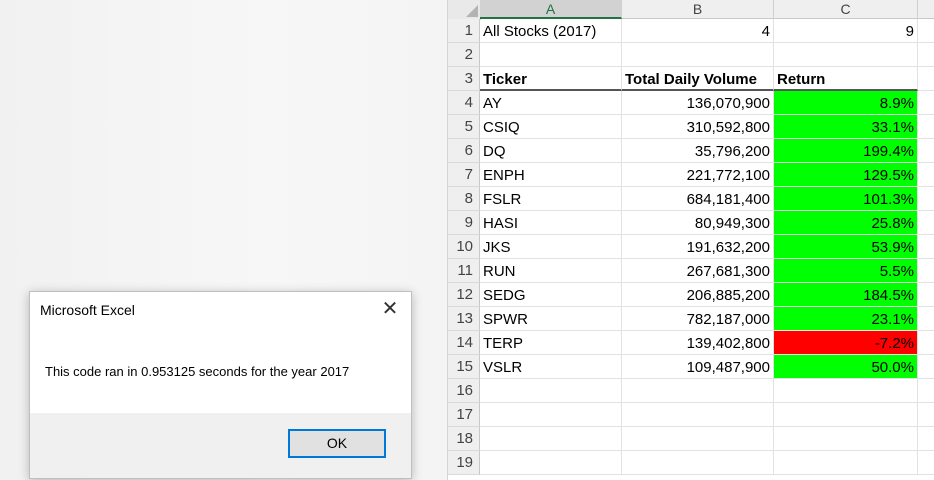  Describe the element at coordinates (464, 367) in the screenshot. I see `row-header: 15` at that location.